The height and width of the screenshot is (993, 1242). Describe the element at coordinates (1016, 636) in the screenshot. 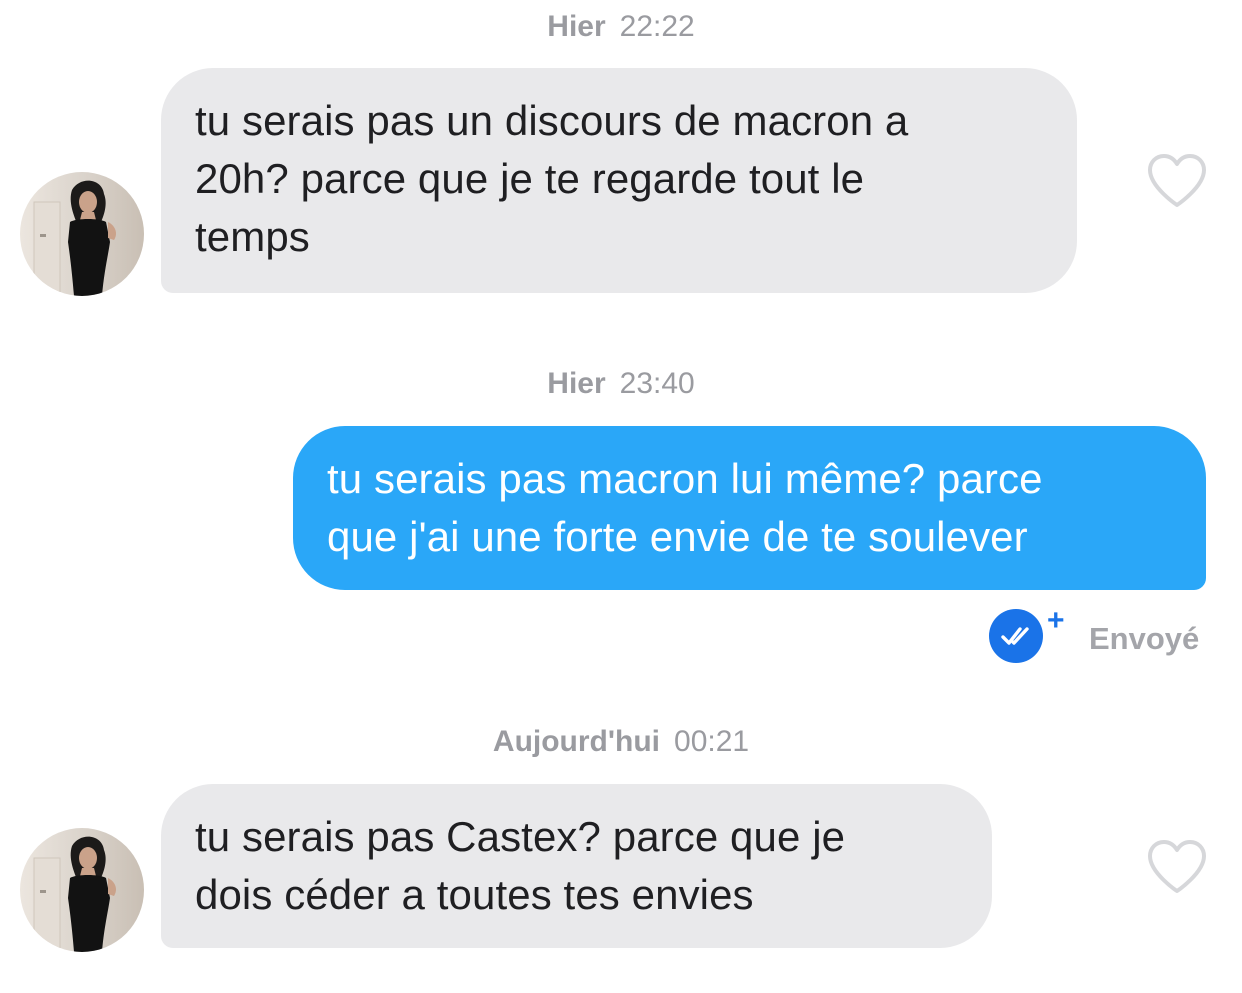

I see `double-check-icon` at that location.